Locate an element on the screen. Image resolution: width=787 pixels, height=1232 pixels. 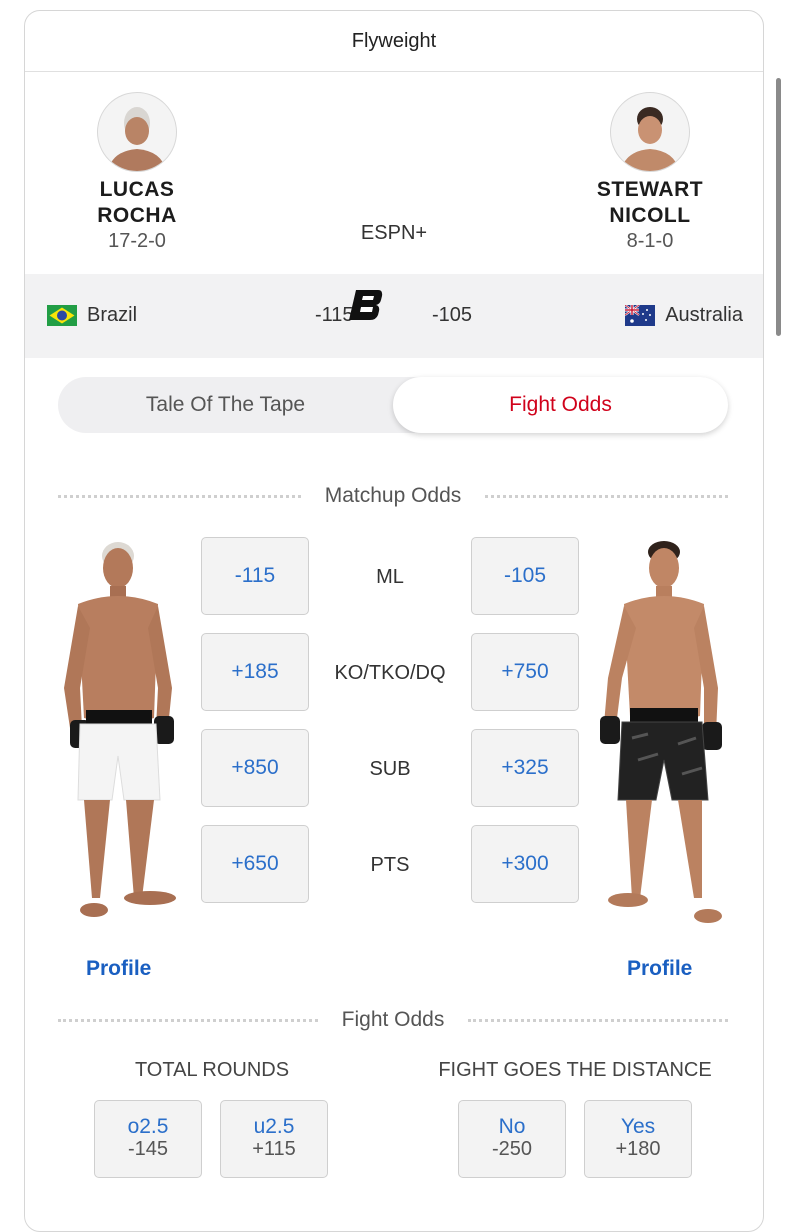
fighter-right: STEWART NICOLL 8-1-0 is located at coordinates (650, 172).